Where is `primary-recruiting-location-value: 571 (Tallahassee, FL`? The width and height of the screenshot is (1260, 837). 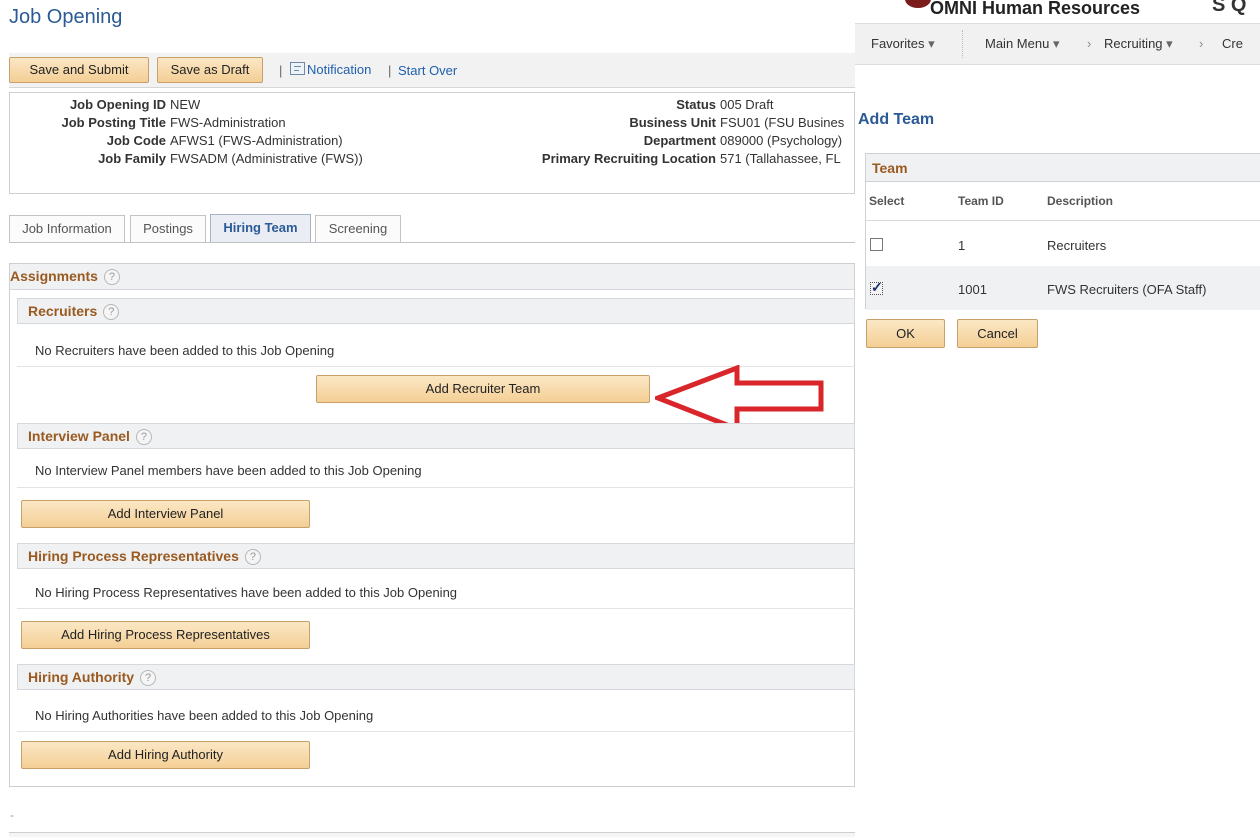 primary-recruiting-location-value: 571 (Tallahassee, FL is located at coordinates (780, 158).